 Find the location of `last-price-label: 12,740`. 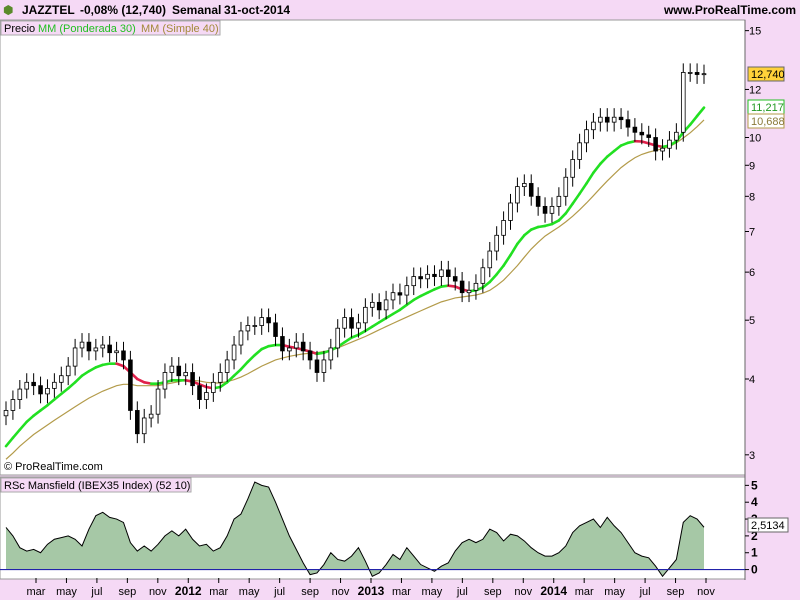

last-price-label: 12,740 is located at coordinates (768, 75).